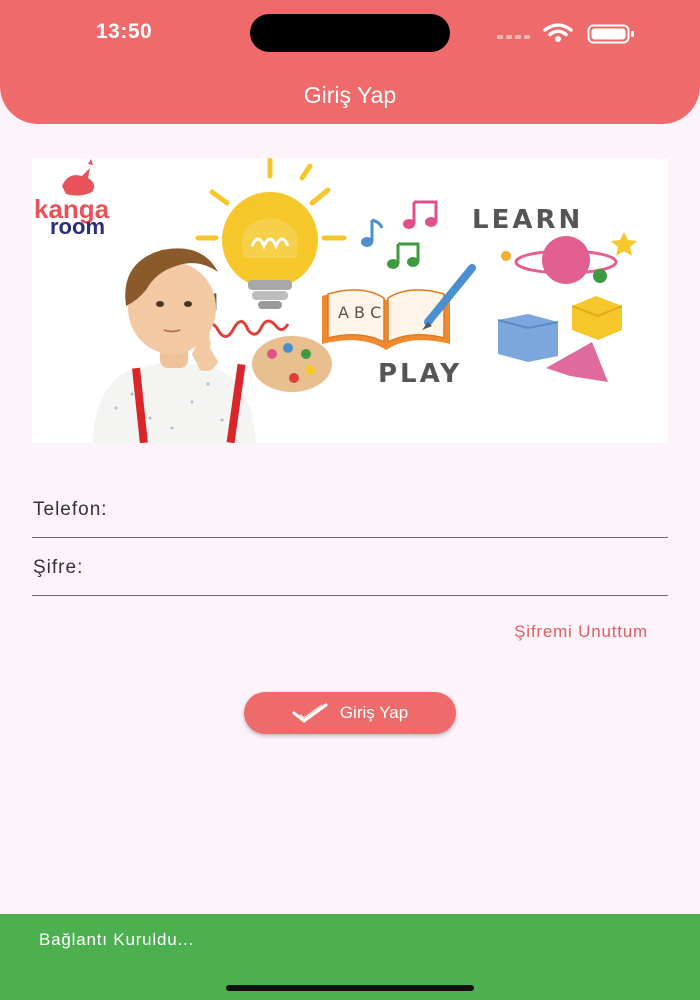 The width and height of the screenshot is (700, 1000). What do you see at coordinates (77, 226) in the screenshot?
I see `logo-text-room: room` at bounding box center [77, 226].